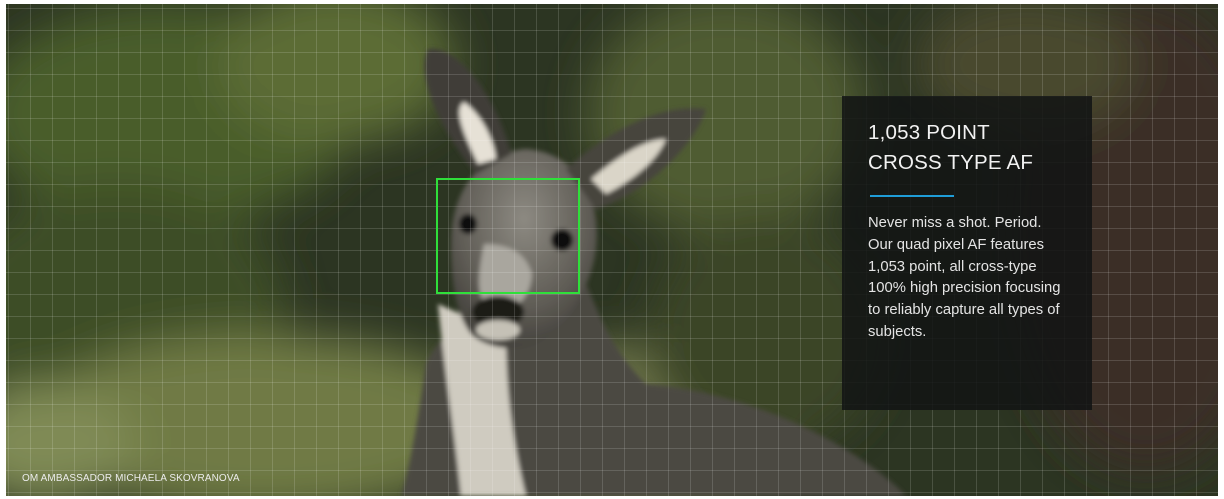 The height and width of the screenshot is (499, 1224). Describe the element at coordinates (131, 478) in the screenshot. I see `photo-credit: OM AMBASSADOR MICHAELA SKOVRANOVA` at that location.